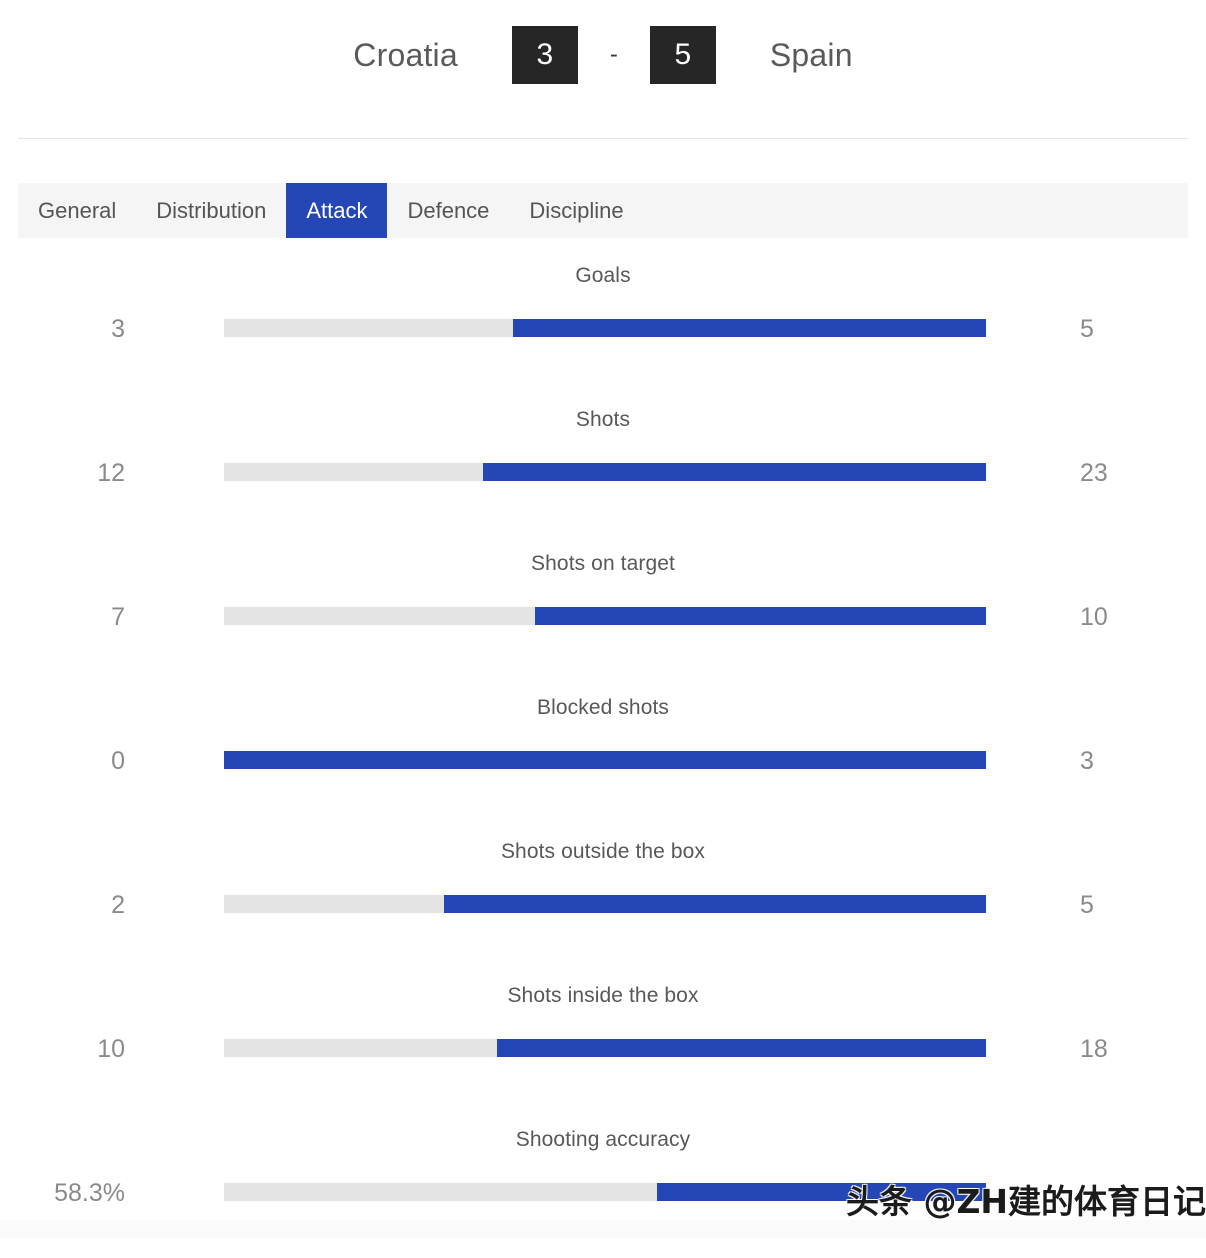 The height and width of the screenshot is (1258, 1206). What do you see at coordinates (118, 617) in the screenshot?
I see `stat-value-home: 7` at bounding box center [118, 617].